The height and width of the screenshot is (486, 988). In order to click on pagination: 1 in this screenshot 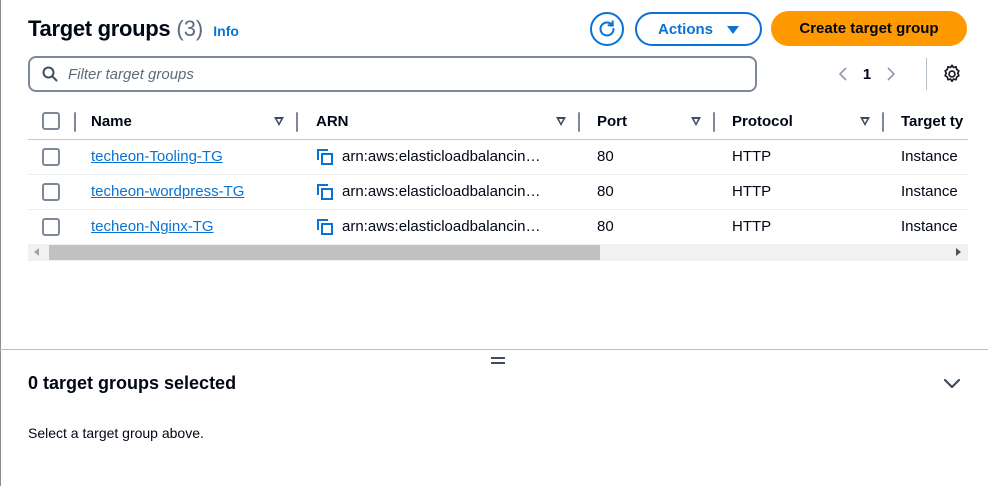, I will do `click(867, 74)`.